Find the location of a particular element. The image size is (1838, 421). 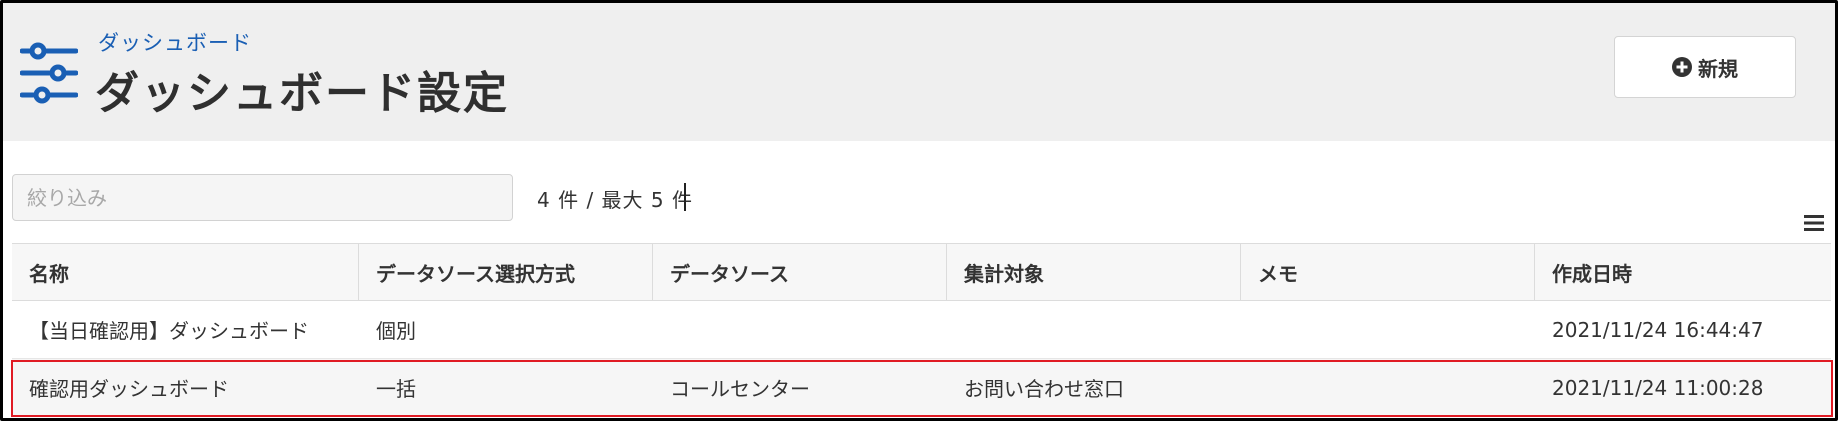

cell-datasource is located at coordinates (800, 329).